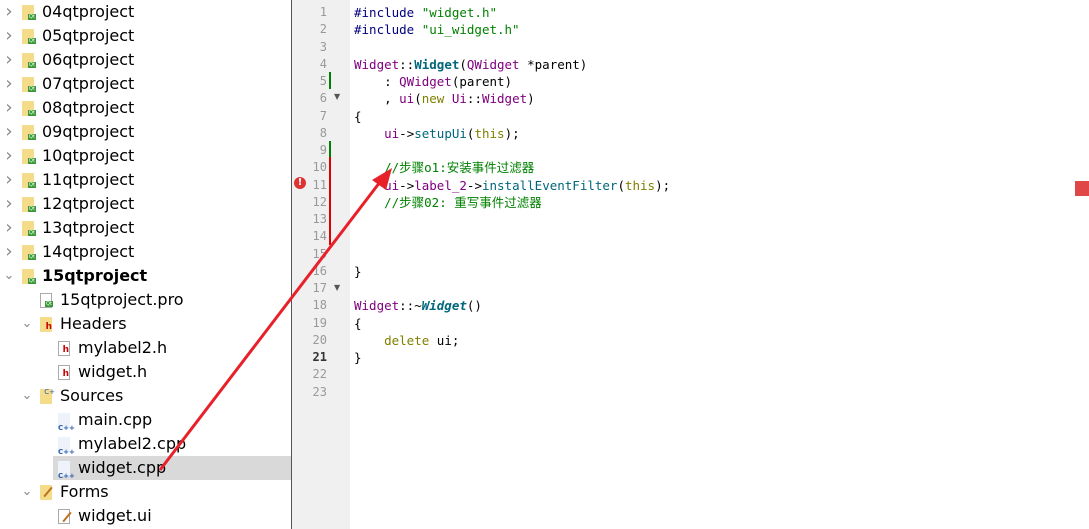  I want to click on annotation-arrow, so click(275, 319).